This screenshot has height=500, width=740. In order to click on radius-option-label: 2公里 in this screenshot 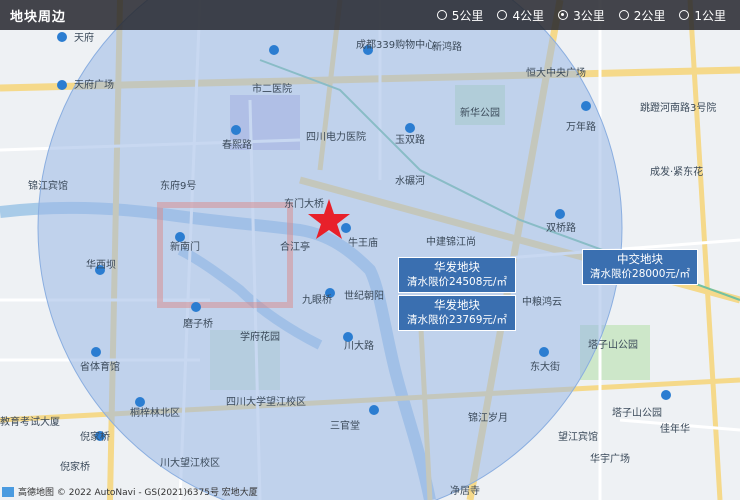, I will do `click(649, 15)`.